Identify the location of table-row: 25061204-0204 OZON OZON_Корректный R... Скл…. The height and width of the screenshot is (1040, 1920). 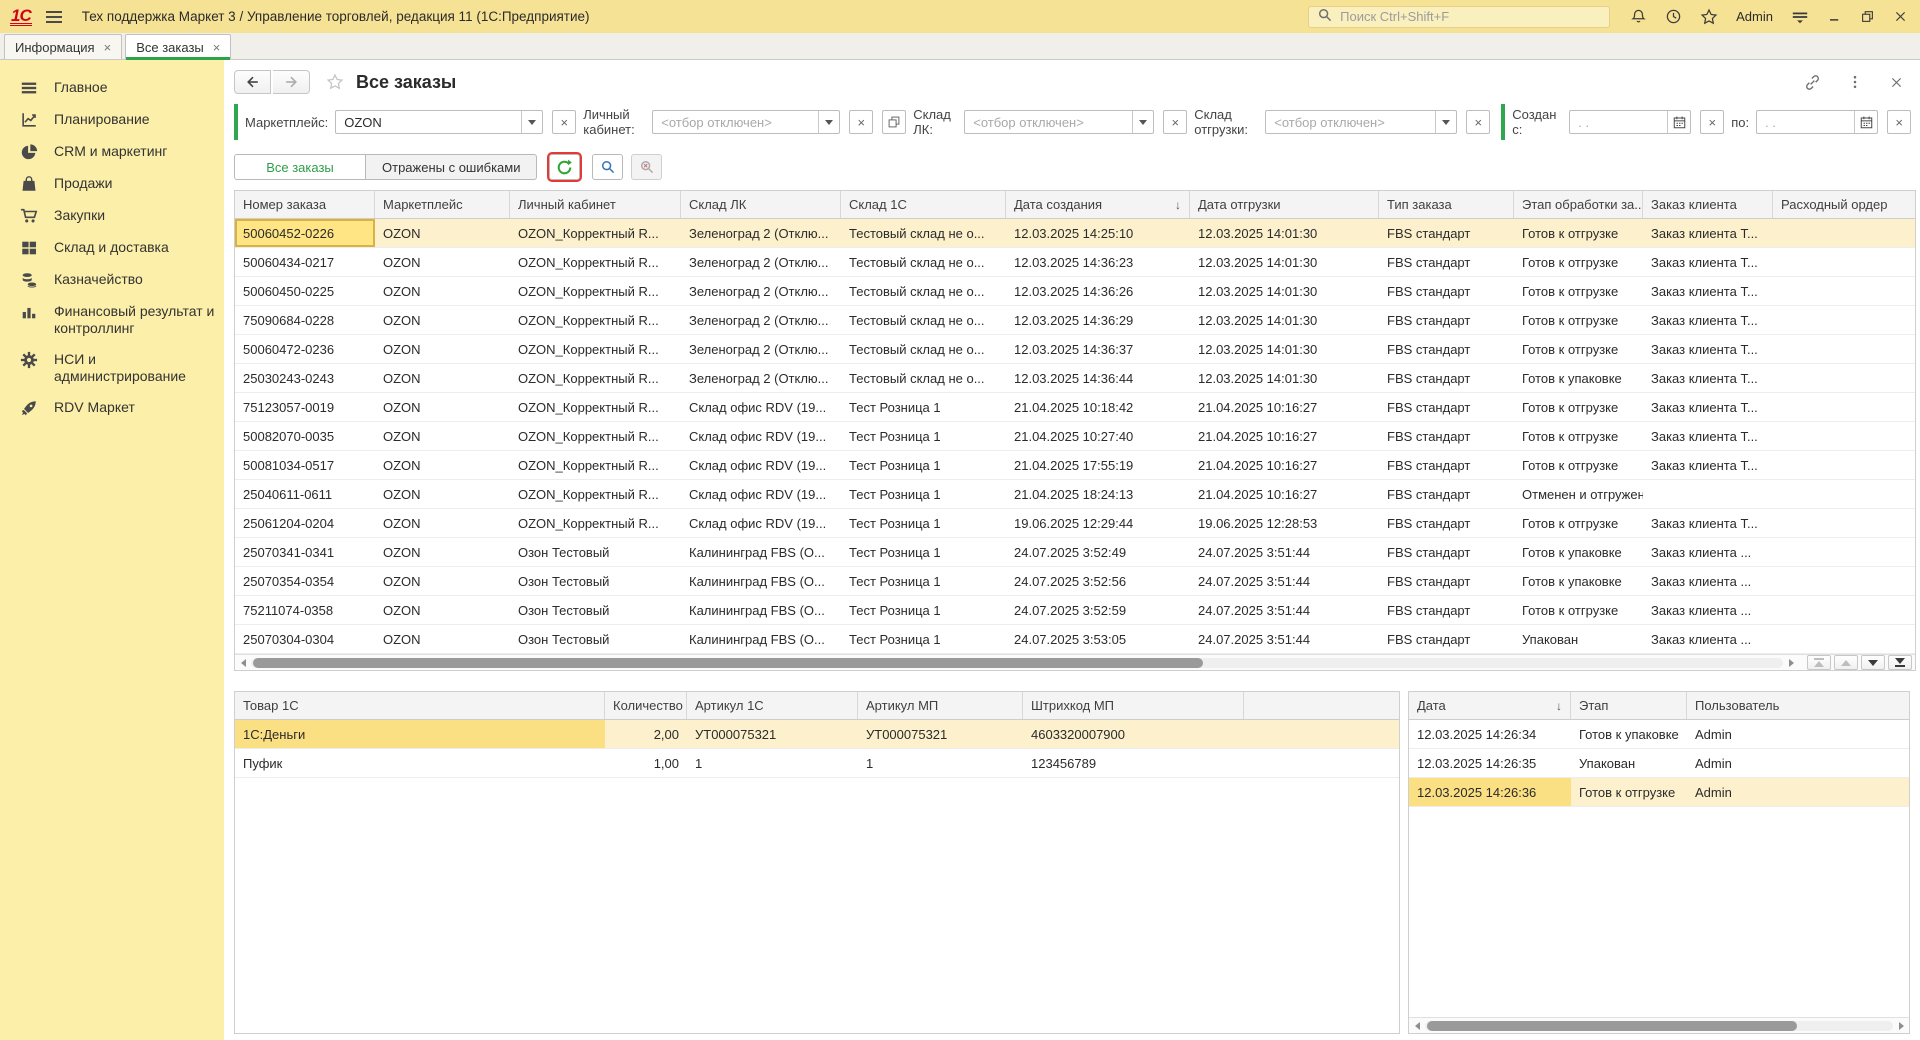
(1075, 523).